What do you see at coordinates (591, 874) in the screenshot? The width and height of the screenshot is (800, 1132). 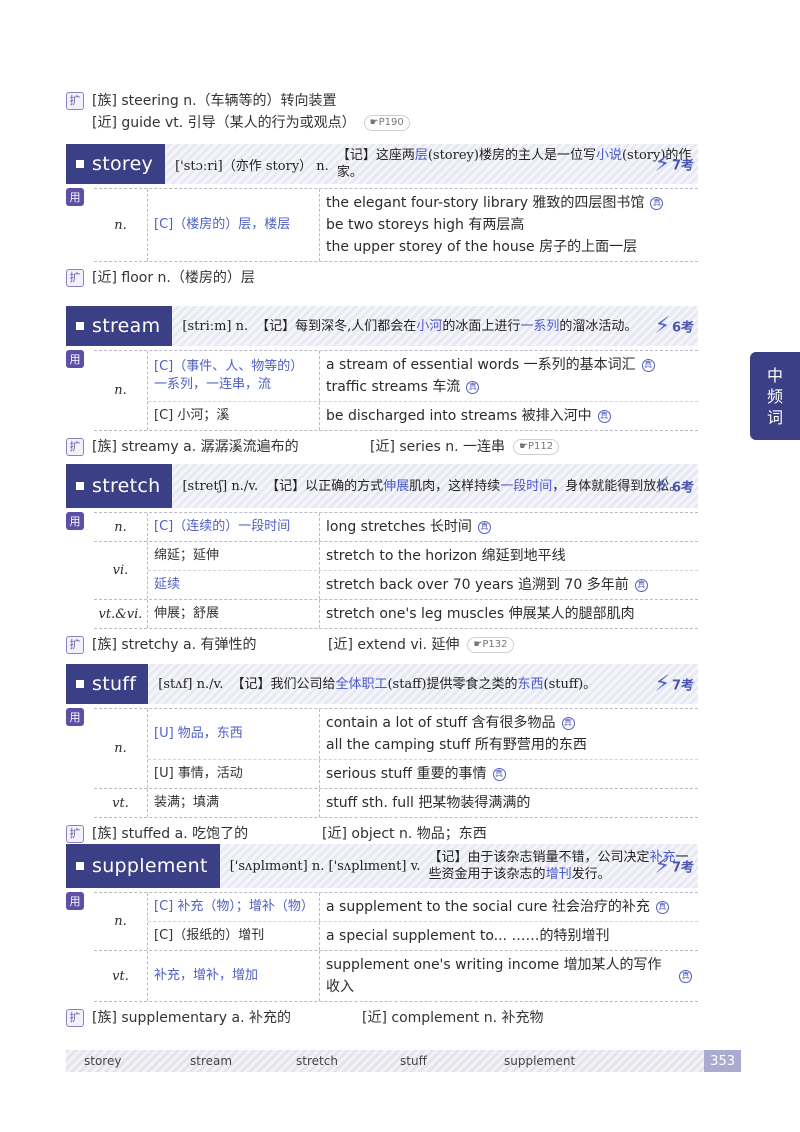 I see `memory-tip-text: 发行。` at bounding box center [591, 874].